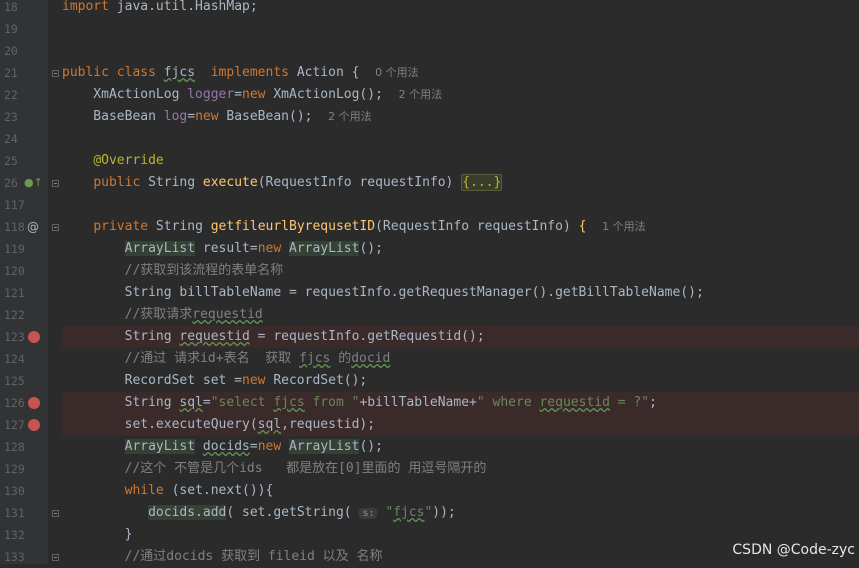 Image resolution: width=859 pixels, height=568 pixels. Describe the element at coordinates (14, 205) in the screenshot. I see `line-number-label: 117` at that location.